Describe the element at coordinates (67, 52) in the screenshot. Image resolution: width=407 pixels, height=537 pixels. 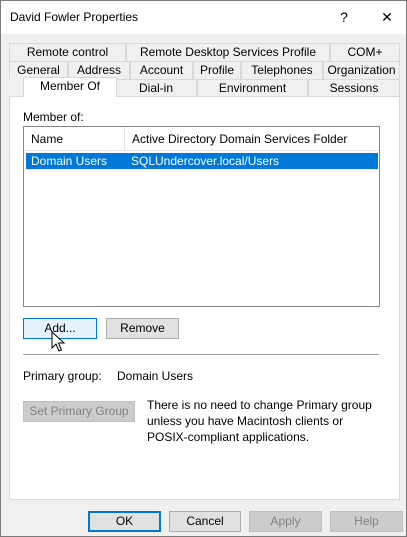
I see `tab-remote-control: Remote control` at that location.